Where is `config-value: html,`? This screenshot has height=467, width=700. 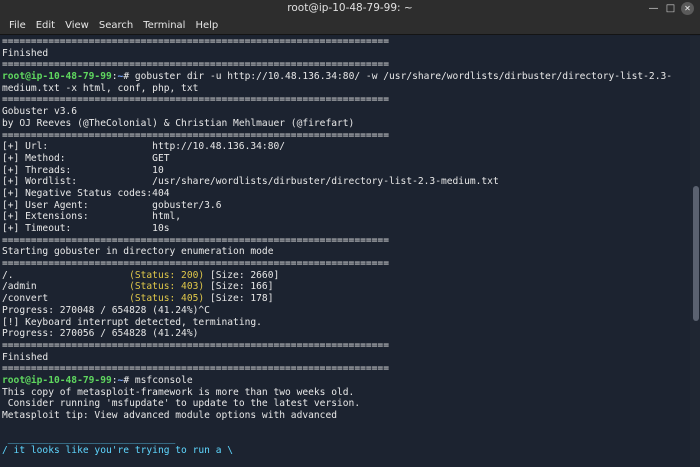 config-value: html, is located at coordinates (167, 217).